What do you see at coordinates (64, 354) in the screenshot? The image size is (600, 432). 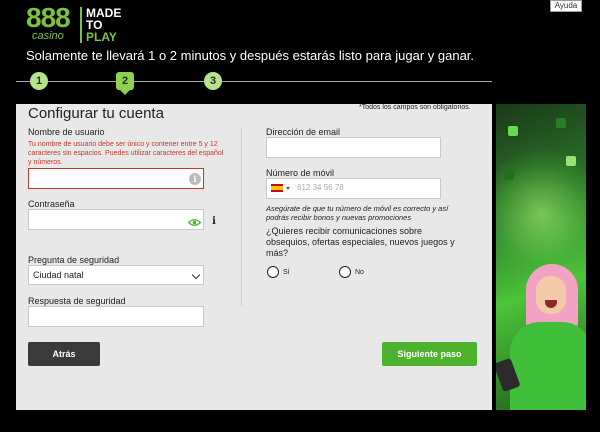 I see `back-button: Atrás` at bounding box center [64, 354].